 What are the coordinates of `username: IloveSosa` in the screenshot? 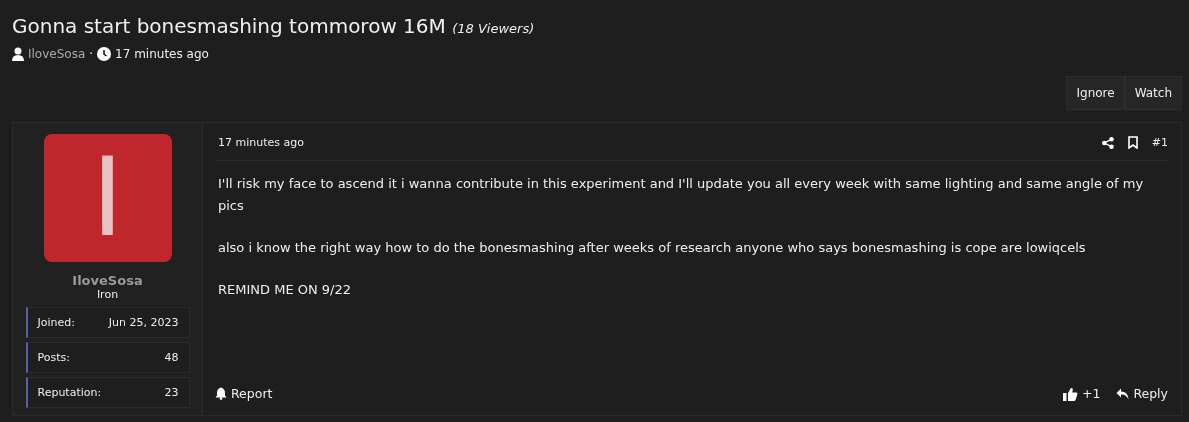 It's located at (107, 280).